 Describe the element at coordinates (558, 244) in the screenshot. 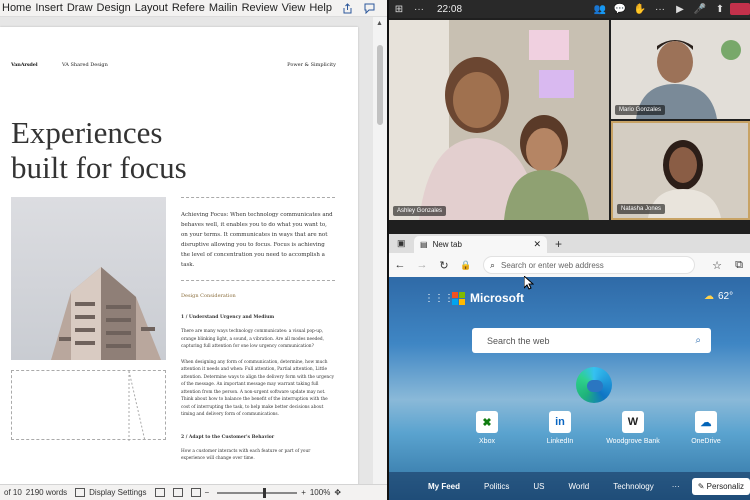

I see `new-tab-icon: +` at that location.